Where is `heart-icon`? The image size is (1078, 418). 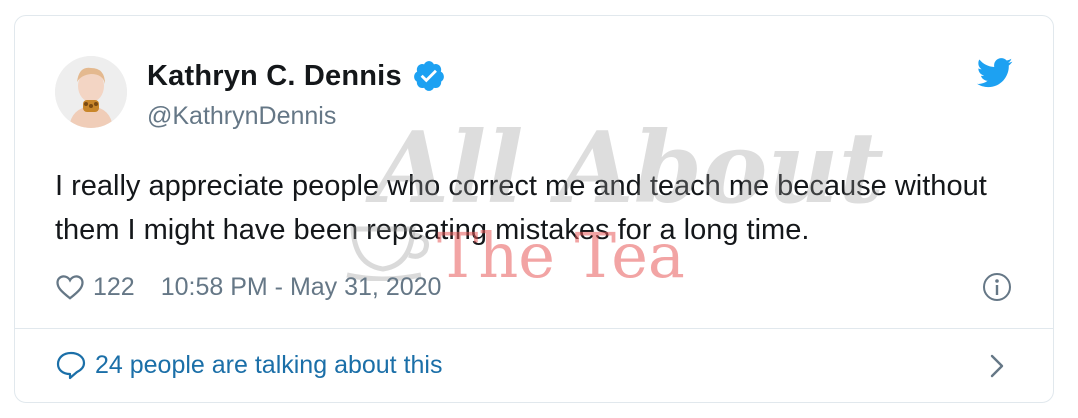 heart-icon is located at coordinates (70, 287).